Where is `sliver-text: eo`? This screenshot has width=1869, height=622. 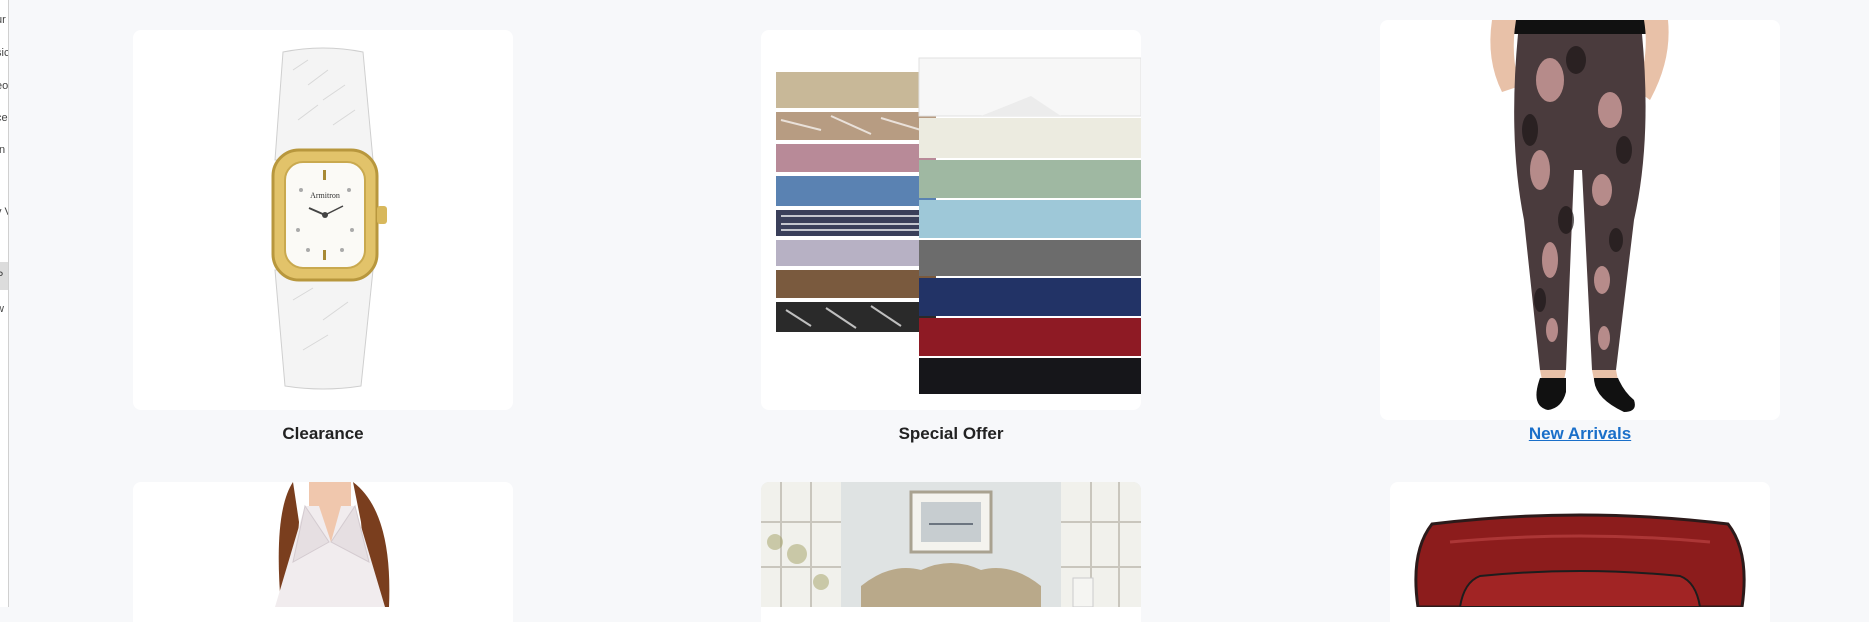
sliver-text: eo is located at coordinates (4, 86).